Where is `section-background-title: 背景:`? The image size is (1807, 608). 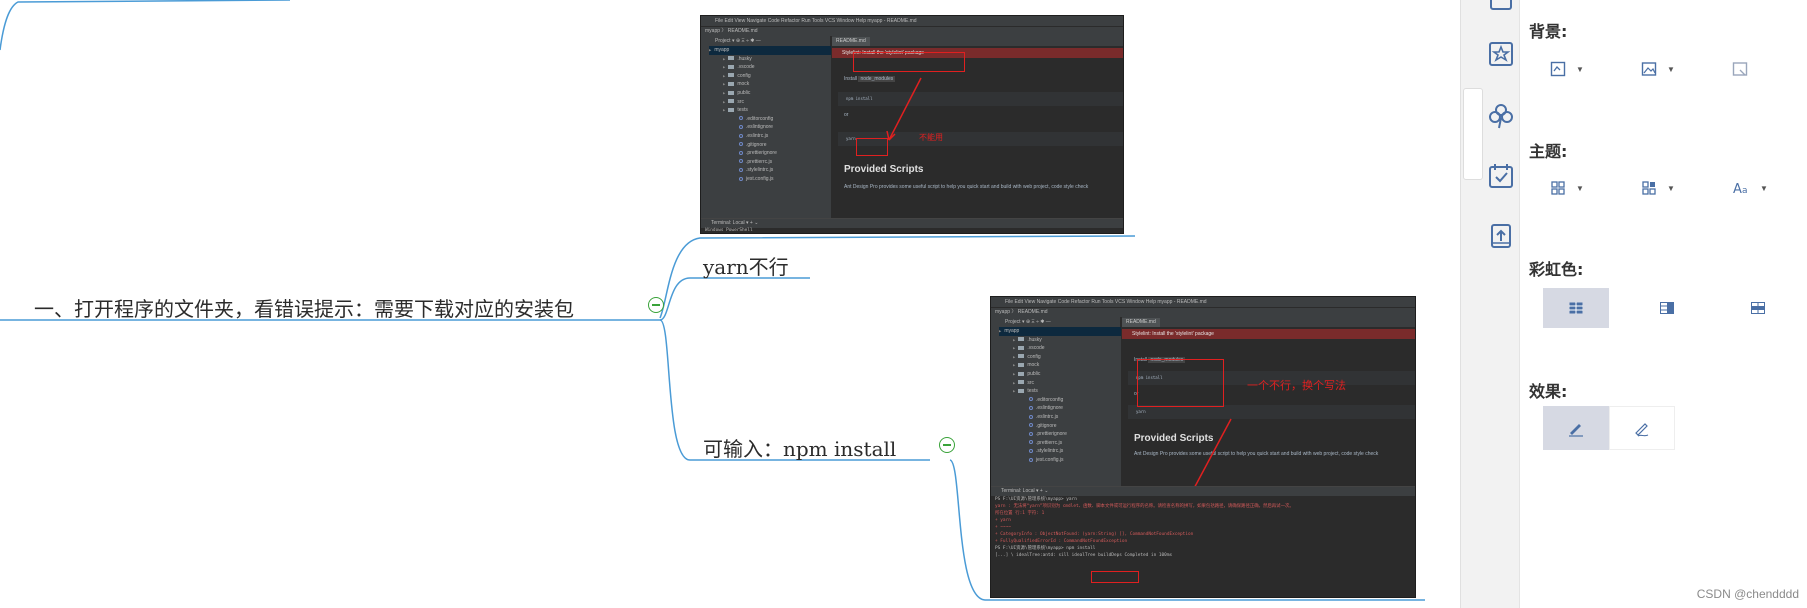
section-background-title: 背景: is located at coordinates (1548, 31).